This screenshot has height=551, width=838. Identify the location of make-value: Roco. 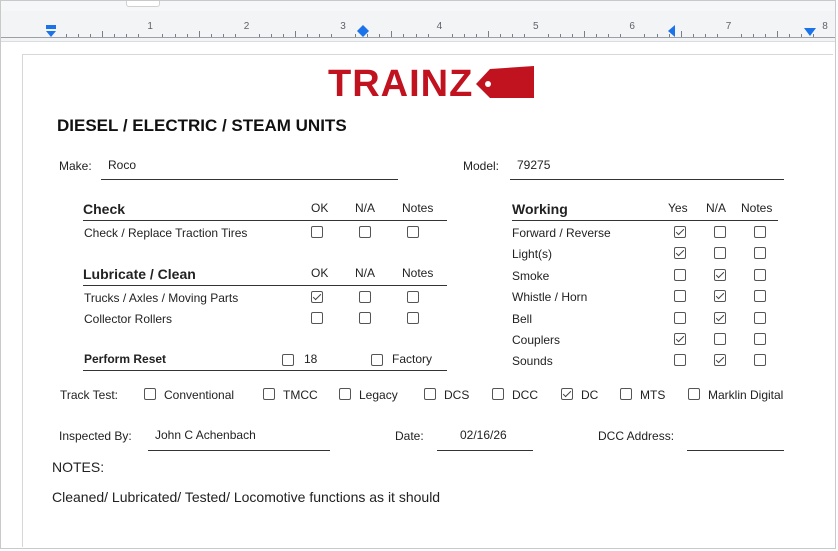
(122, 165).